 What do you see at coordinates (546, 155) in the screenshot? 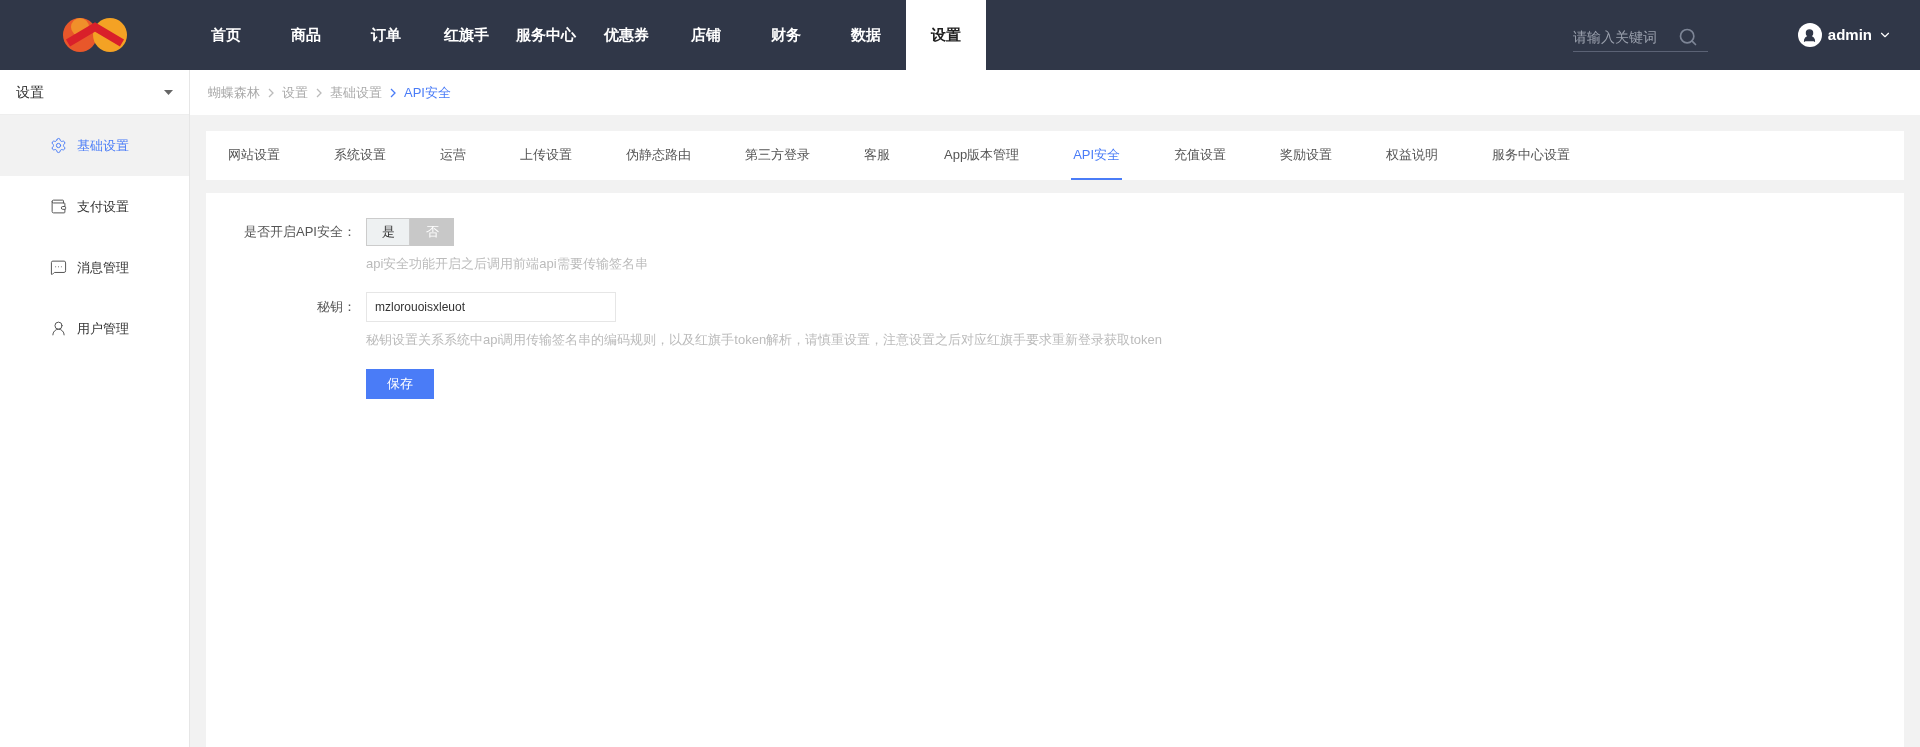
I see `tab: 上传设置` at bounding box center [546, 155].